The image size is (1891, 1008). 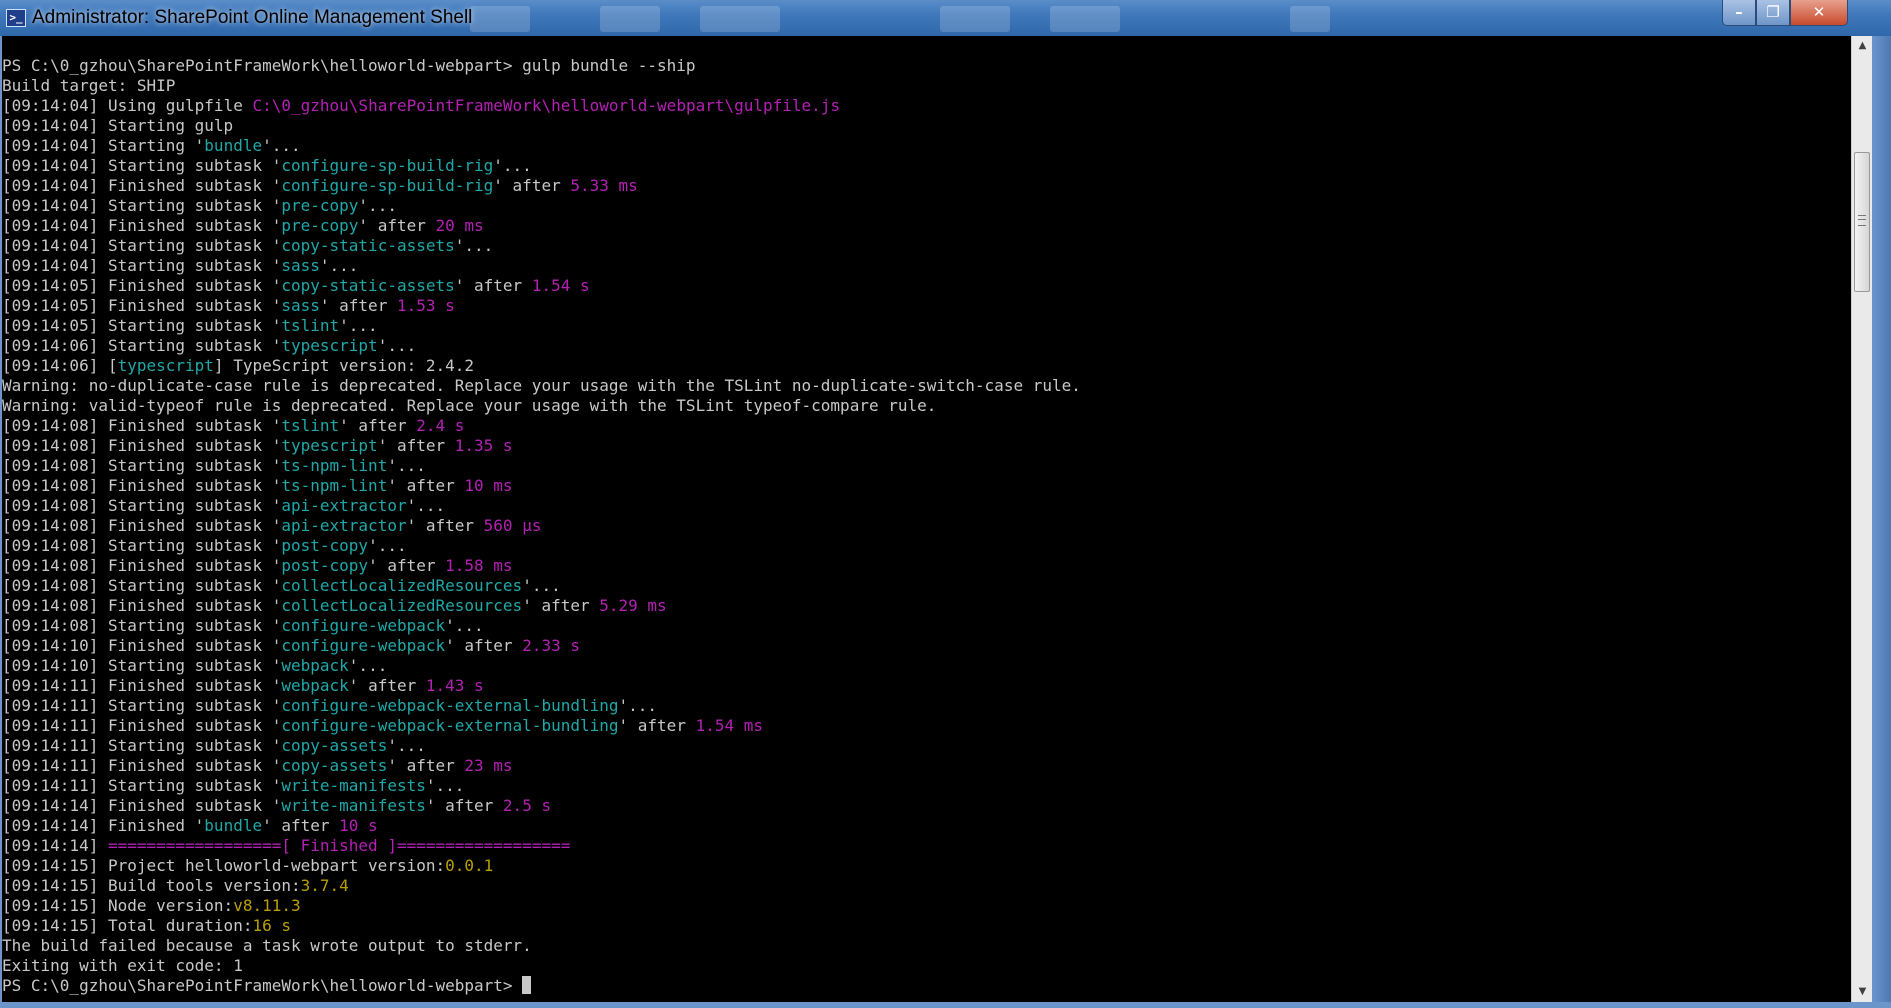 I want to click on console-text-segment: [09:14:05] Finished subtask ', so click(x=142, y=305).